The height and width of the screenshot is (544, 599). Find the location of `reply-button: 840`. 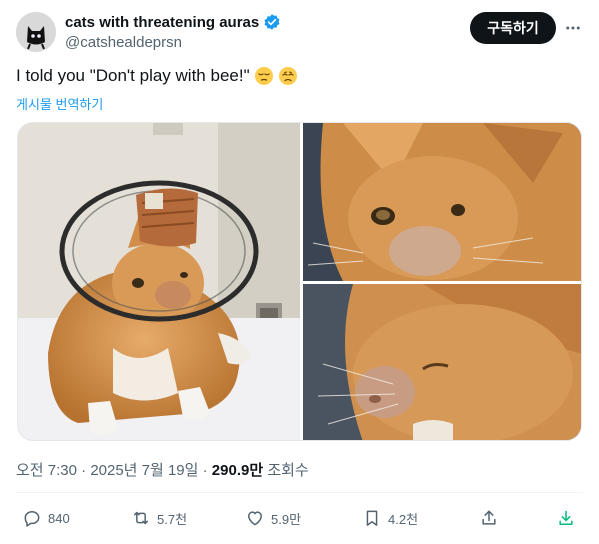

reply-button: 840 is located at coordinates (46, 518).